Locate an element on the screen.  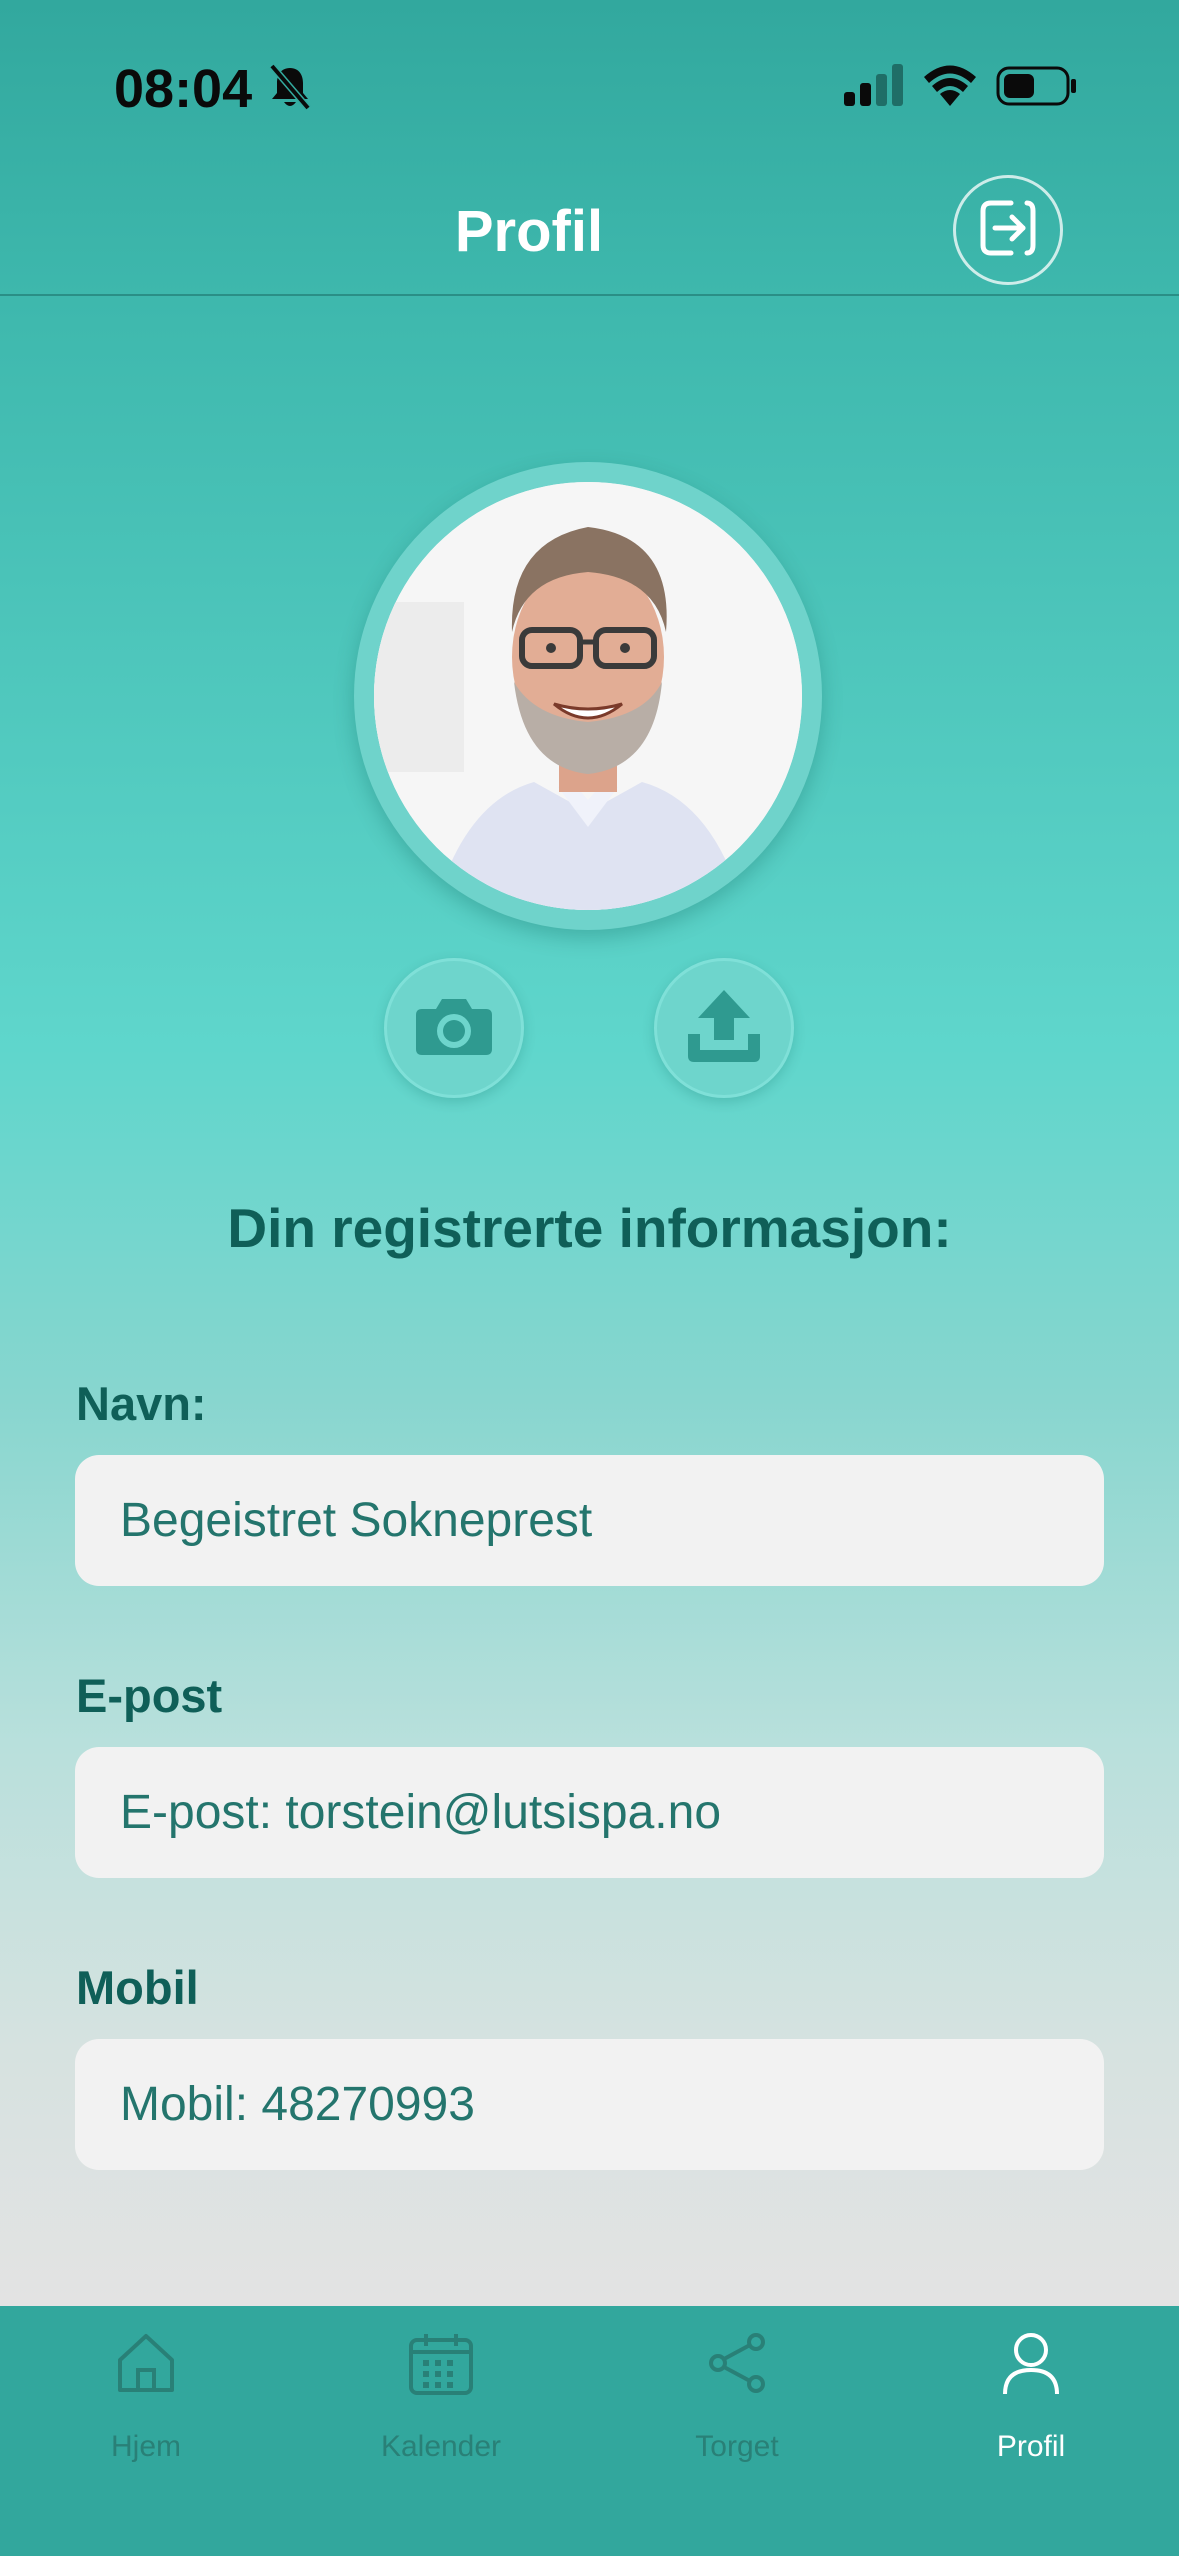
avatar is located at coordinates (588, 696).